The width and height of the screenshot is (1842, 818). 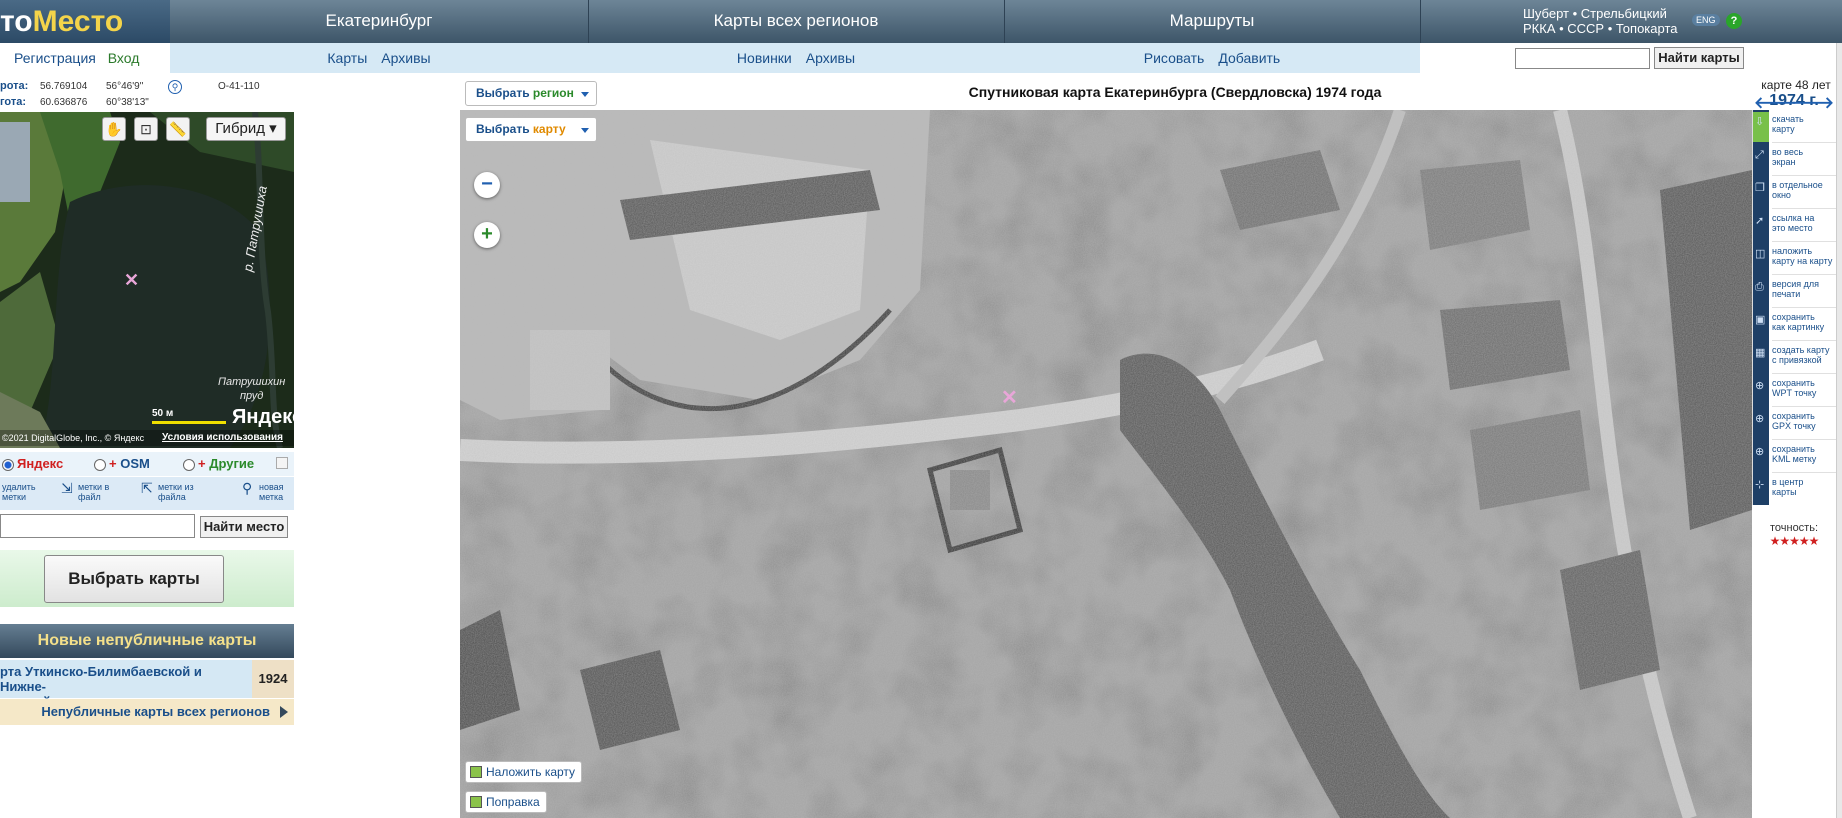 I want to click on place-search-input, so click(x=97, y=526).